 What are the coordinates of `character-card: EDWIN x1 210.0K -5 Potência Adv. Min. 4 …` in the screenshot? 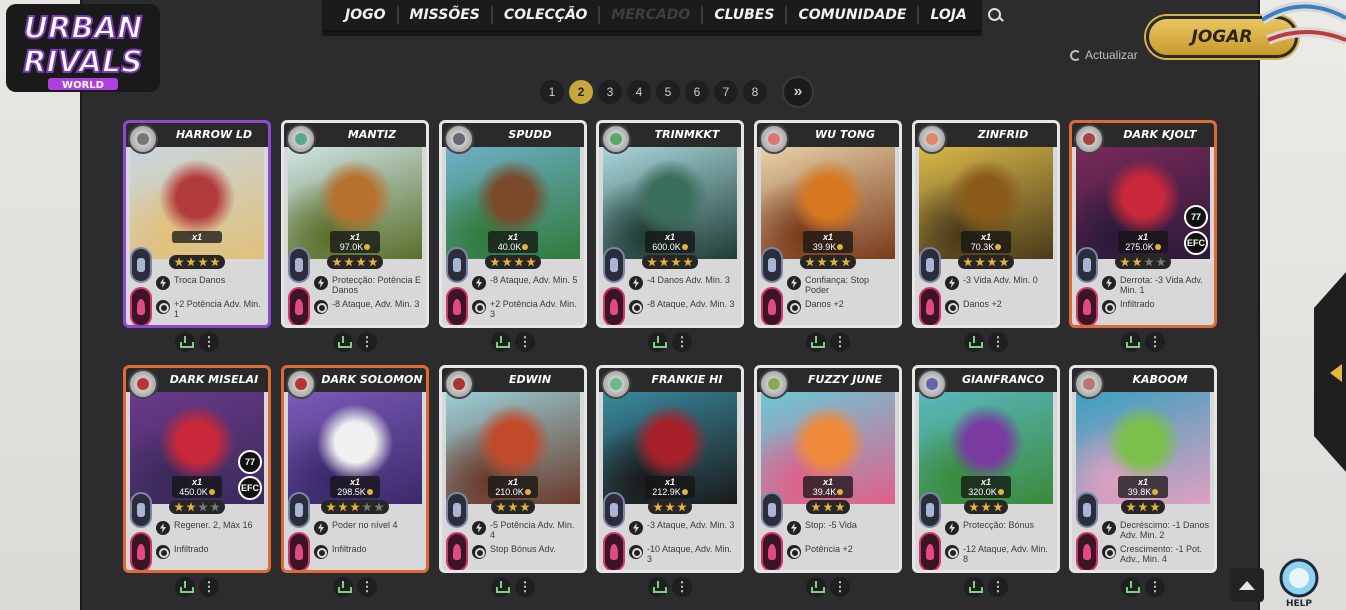 It's located at (513, 469).